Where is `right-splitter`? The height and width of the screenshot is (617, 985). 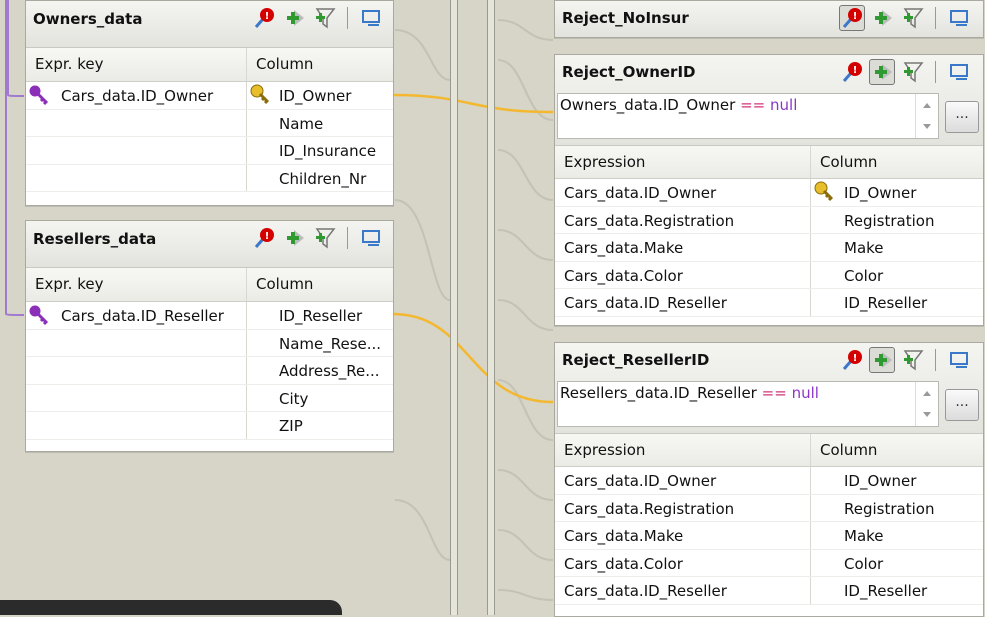 right-splitter is located at coordinates (491, 307).